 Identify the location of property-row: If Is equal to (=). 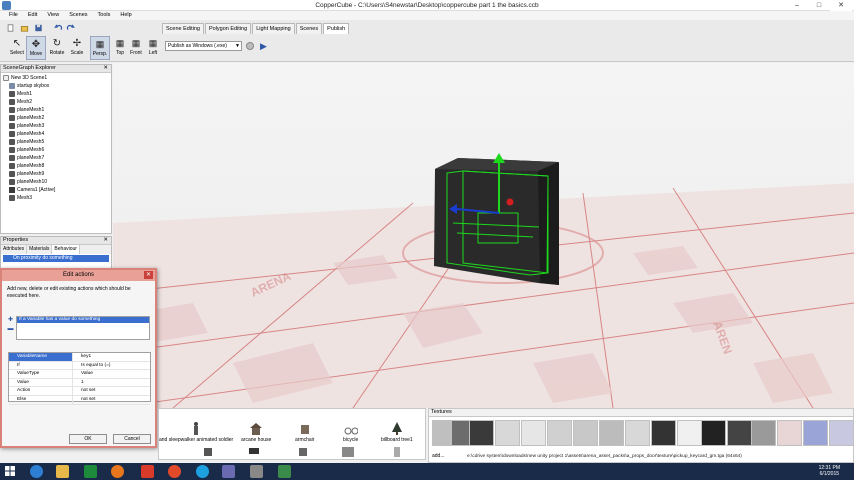
(79, 366).